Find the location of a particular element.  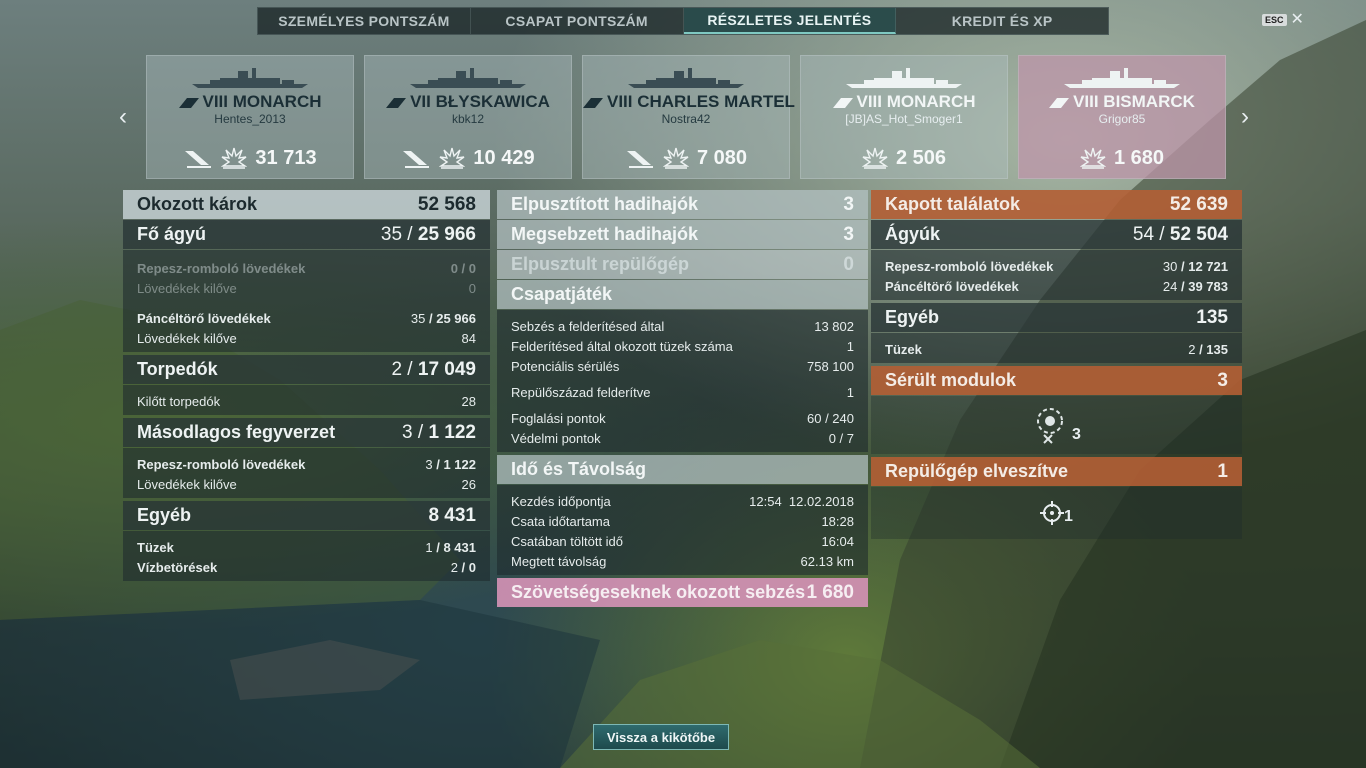

row-hits: 2 is located at coordinates (454, 567).